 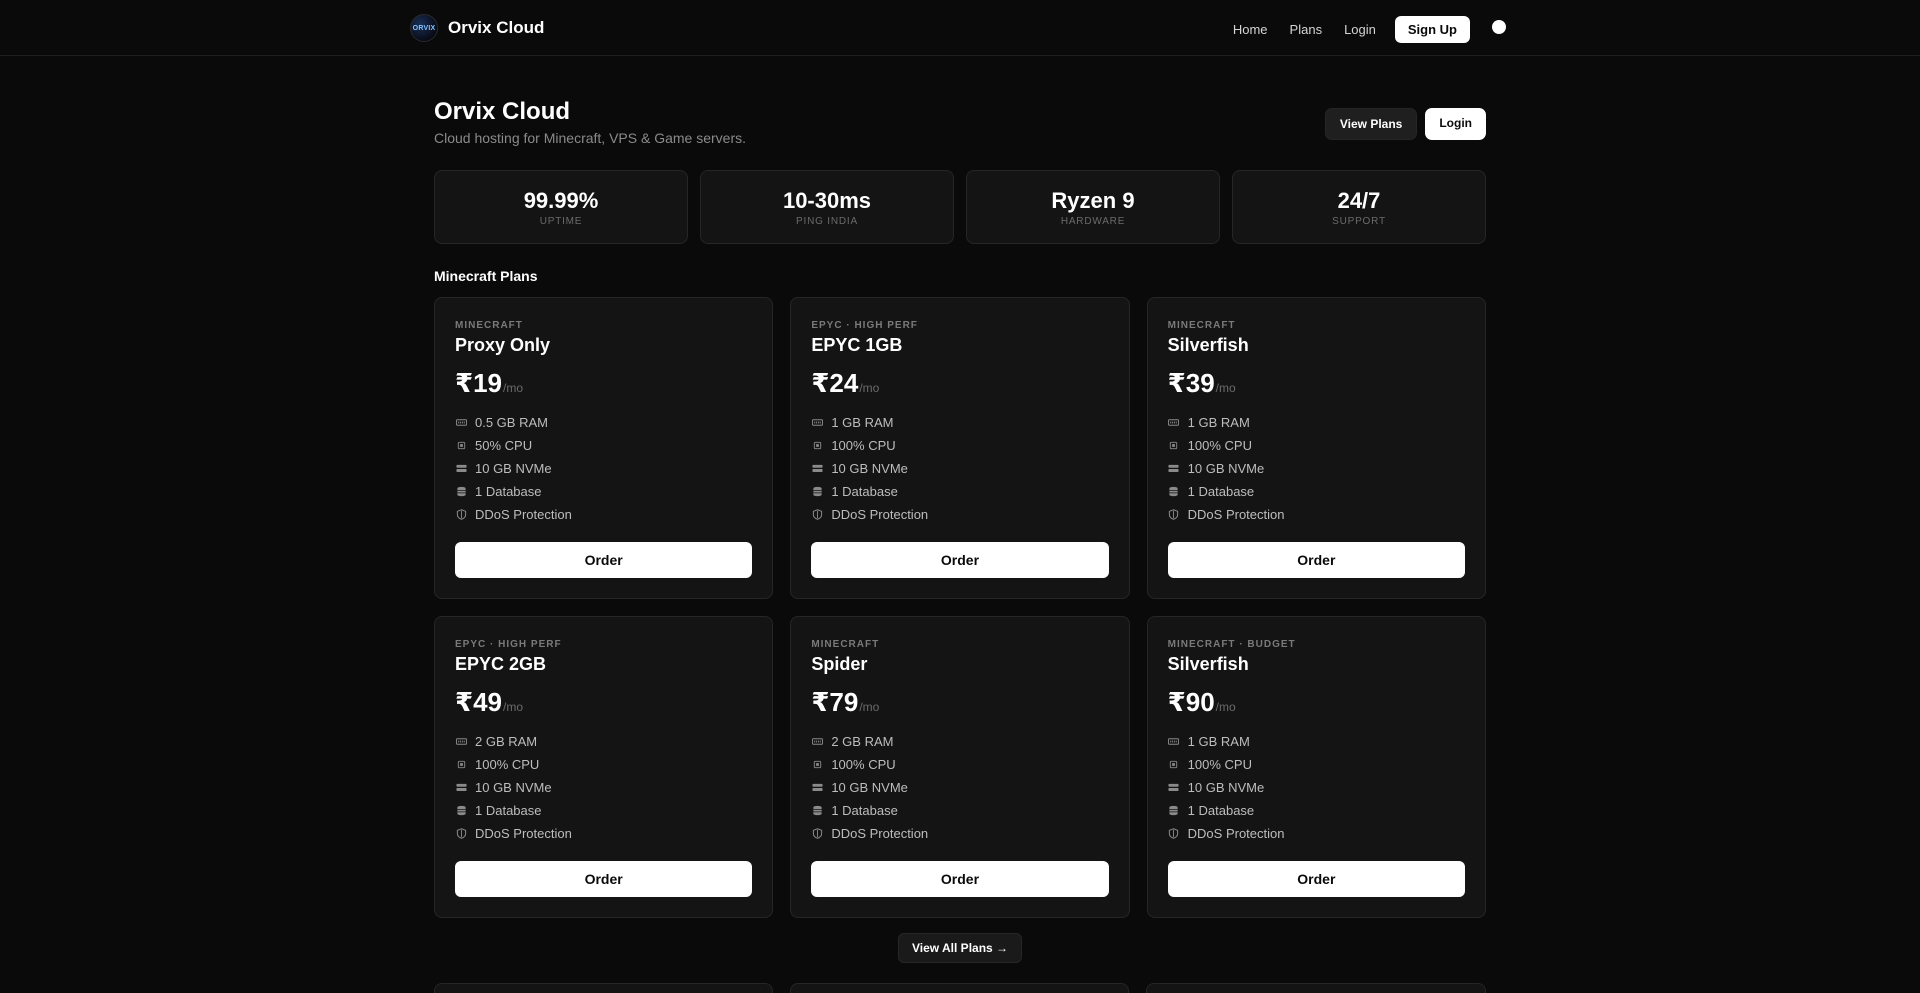 I want to click on plan-price: ₹79 /mo, so click(x=959, y=702).